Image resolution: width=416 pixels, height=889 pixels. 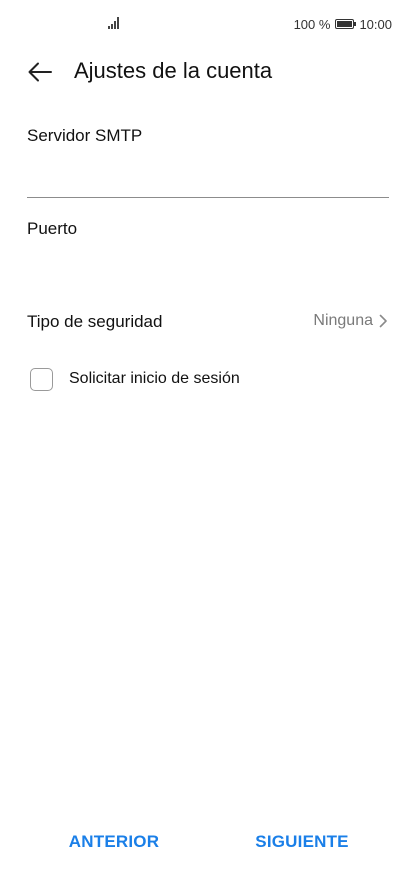 I want to click on login-required-row: Solicitar inicio de sesión, so click(x=135, y=379).